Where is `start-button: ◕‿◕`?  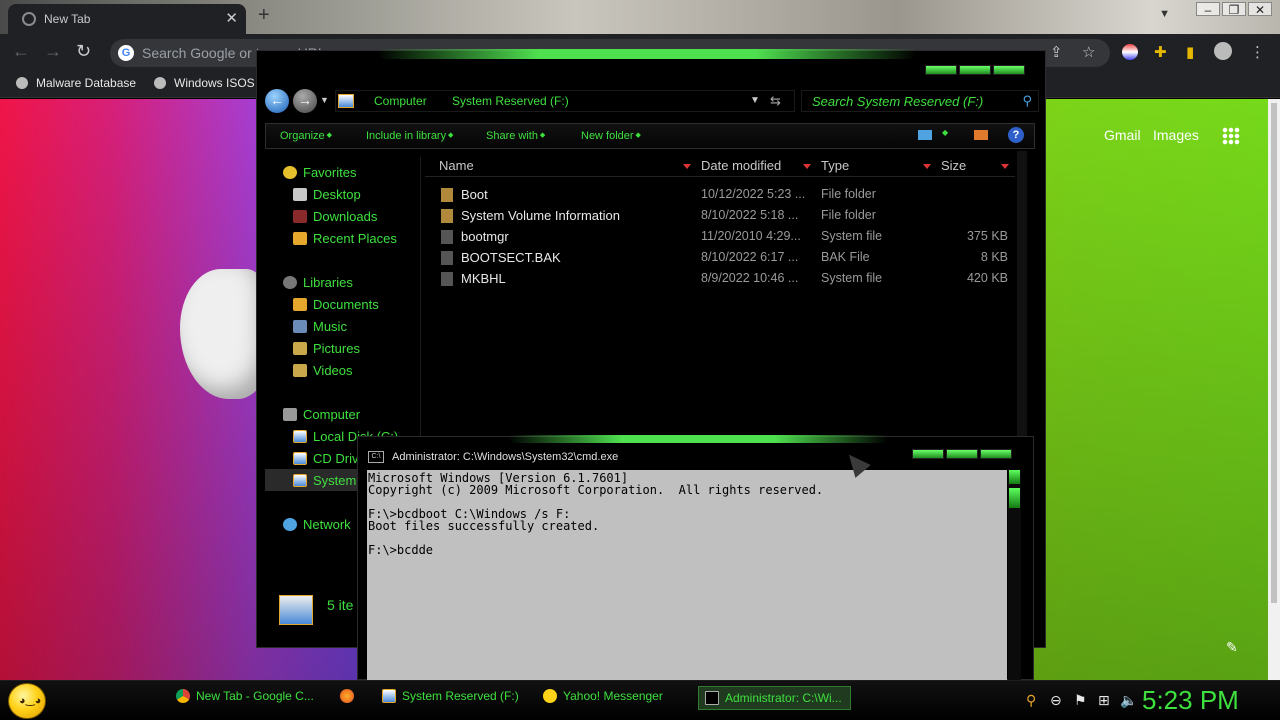
start-button: ◕‿◕ is located at coordinates (27, 701).